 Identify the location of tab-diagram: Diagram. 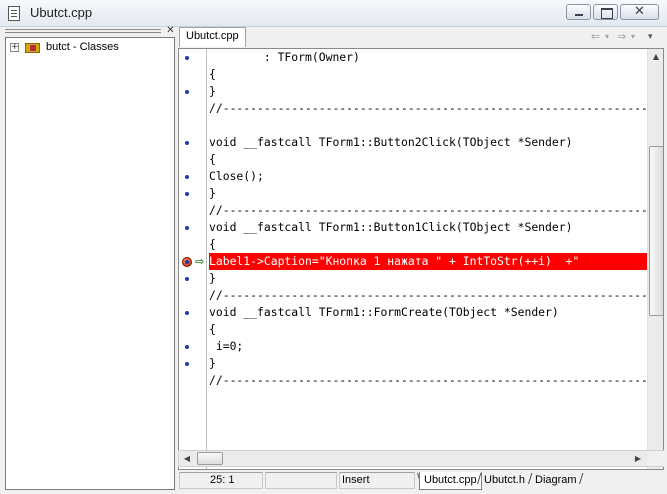
(556, 481).